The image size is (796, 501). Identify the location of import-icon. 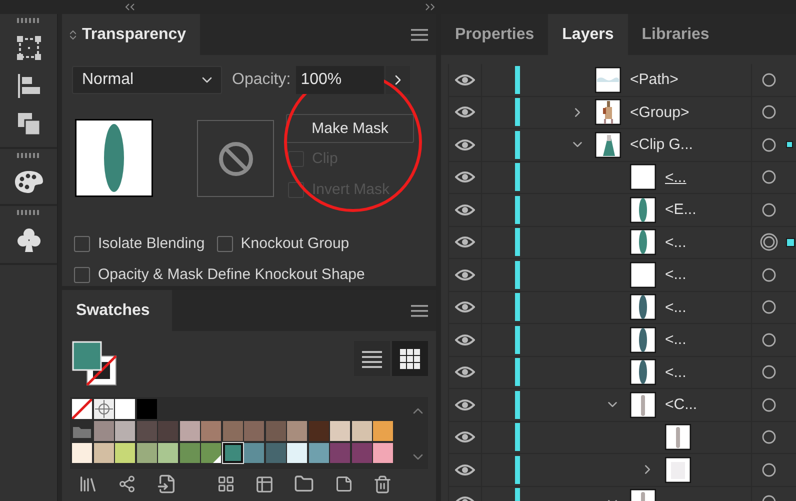
(166, 484).